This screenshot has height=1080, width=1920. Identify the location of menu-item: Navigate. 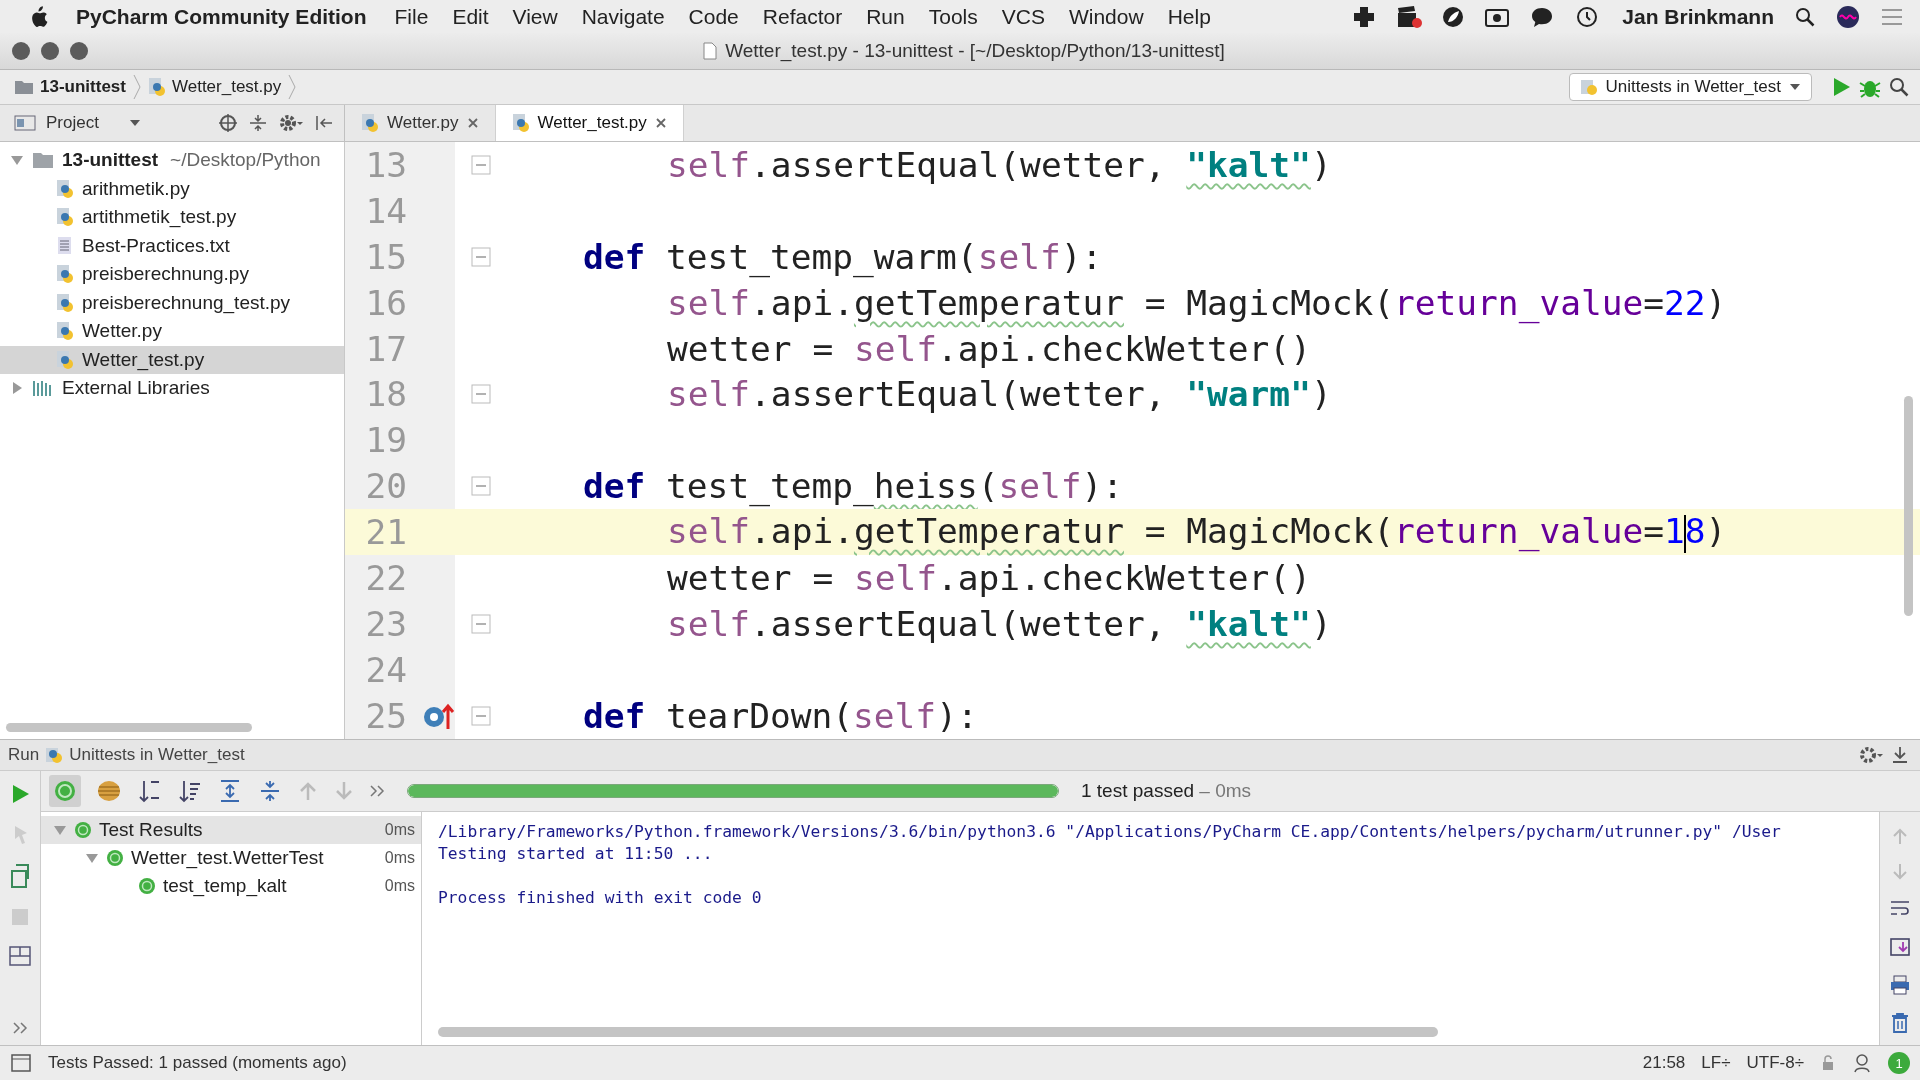
(623, 16).